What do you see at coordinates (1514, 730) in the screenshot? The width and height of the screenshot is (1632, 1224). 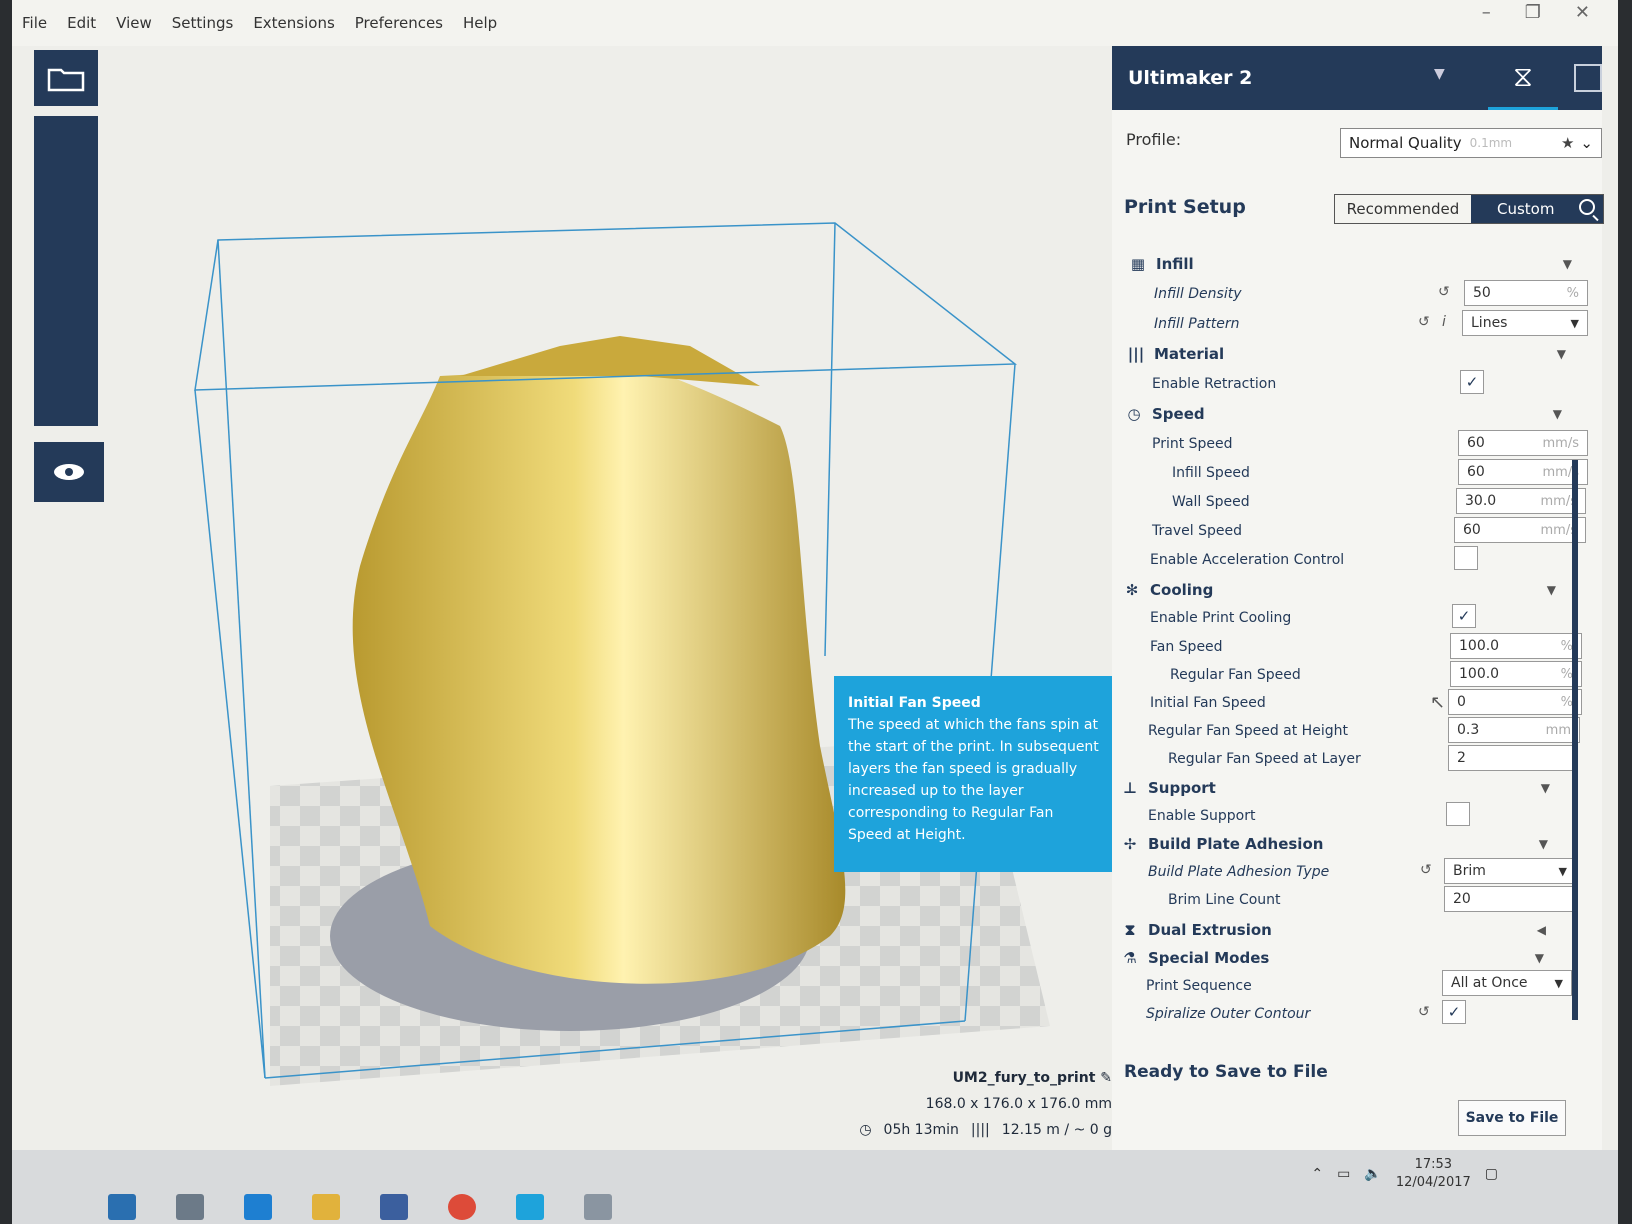 I see `fan-speed-height-input: 0.3 mm` at bounding box center [1514, 730].